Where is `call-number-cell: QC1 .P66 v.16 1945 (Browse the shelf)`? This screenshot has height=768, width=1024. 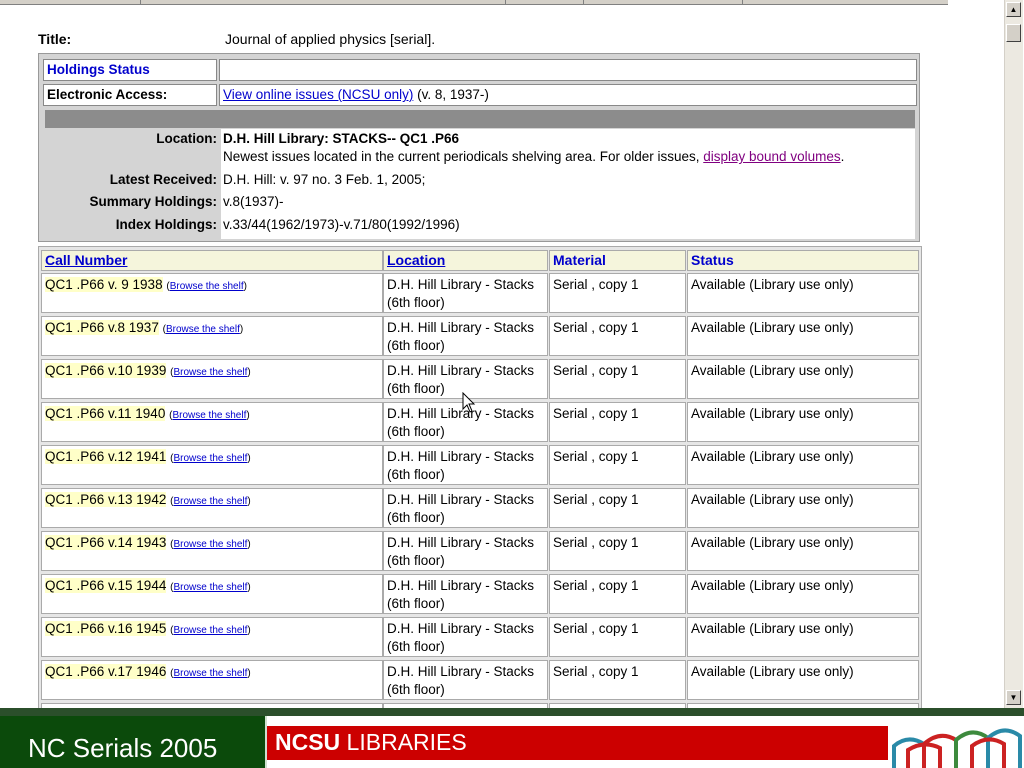 call-number-cell: QC1 .P66 v.16 1945 (Browse the shelf) is located at coordinates (212, 637).